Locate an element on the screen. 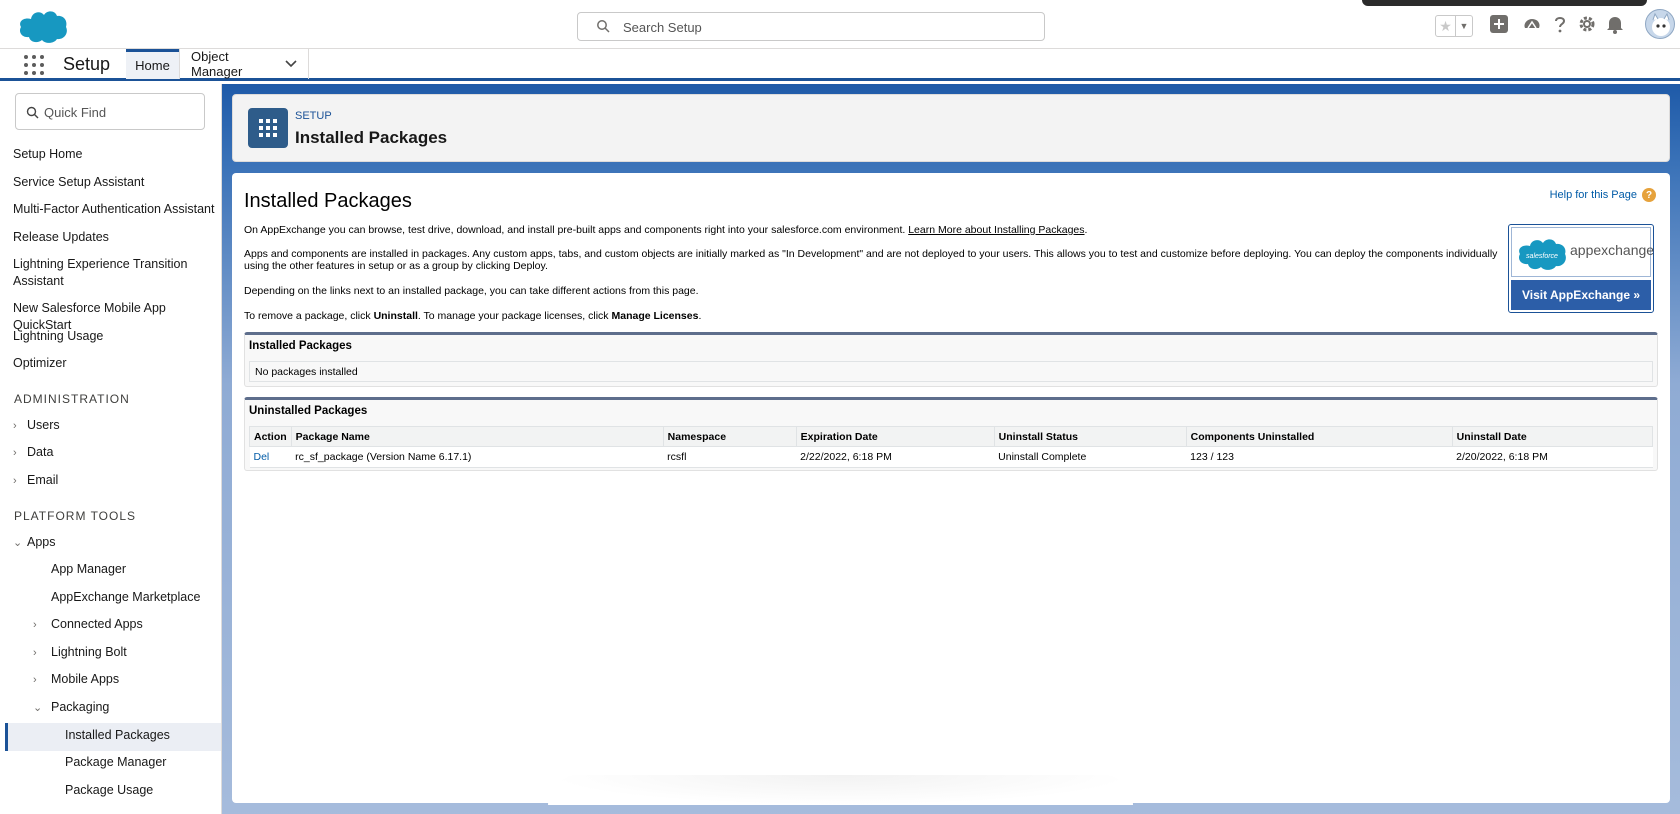 This screenshot has width=1680, height=814. sidebar-item-lightning-bolt: › Lightning Bolt is located at coordinates (80, 652).